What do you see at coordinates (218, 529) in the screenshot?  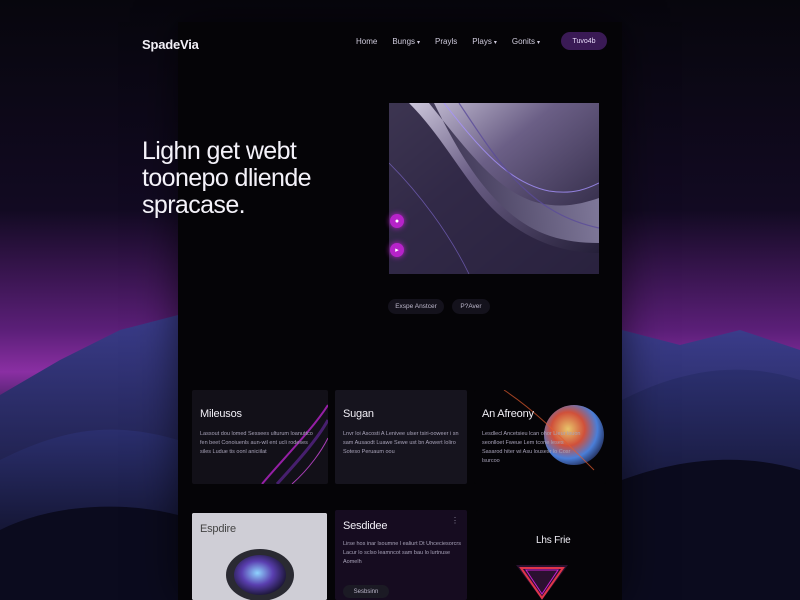 I see `card-title: Espdire` at bounding box center [218, 529].